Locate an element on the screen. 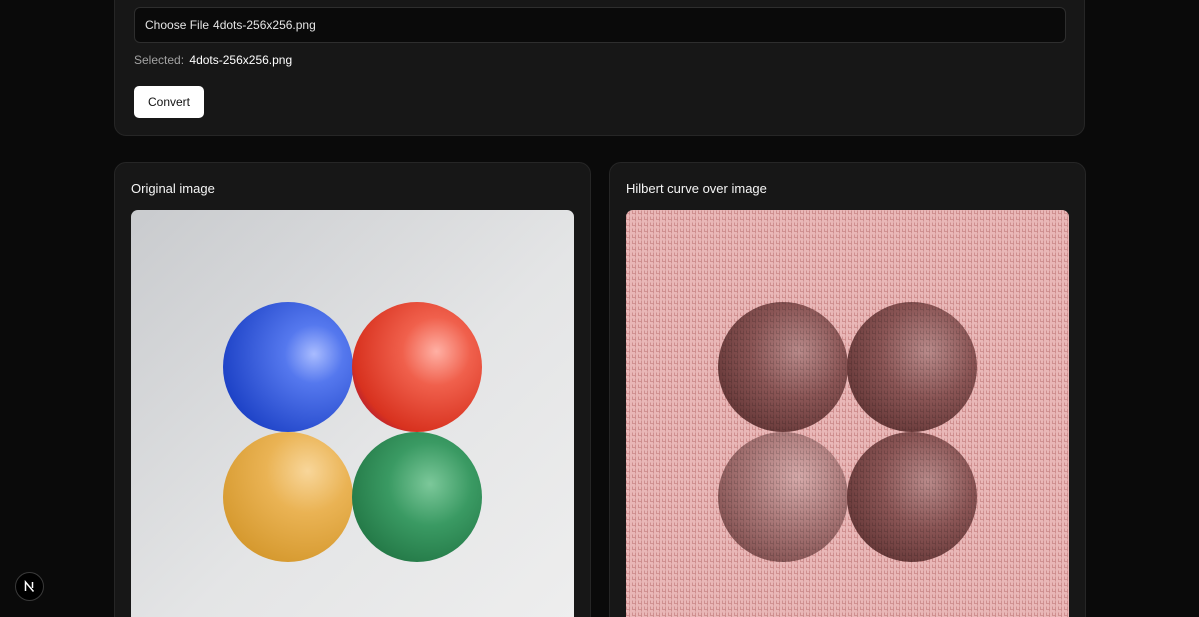 The image size is (1199, 617). yellow-ball is located at coordinates (288, 497).